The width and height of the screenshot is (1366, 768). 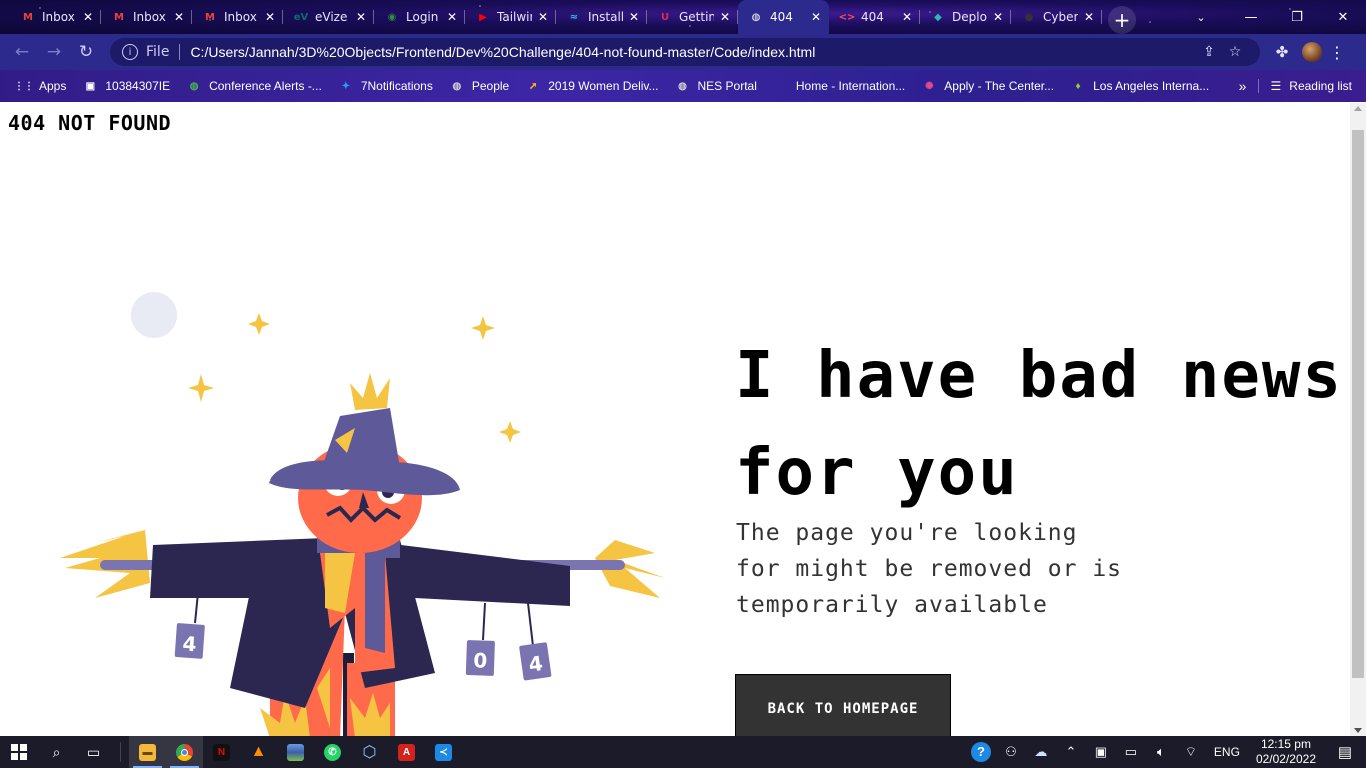 I want to click on bookmark-item: ◍ People, so click(x=479, y=86).